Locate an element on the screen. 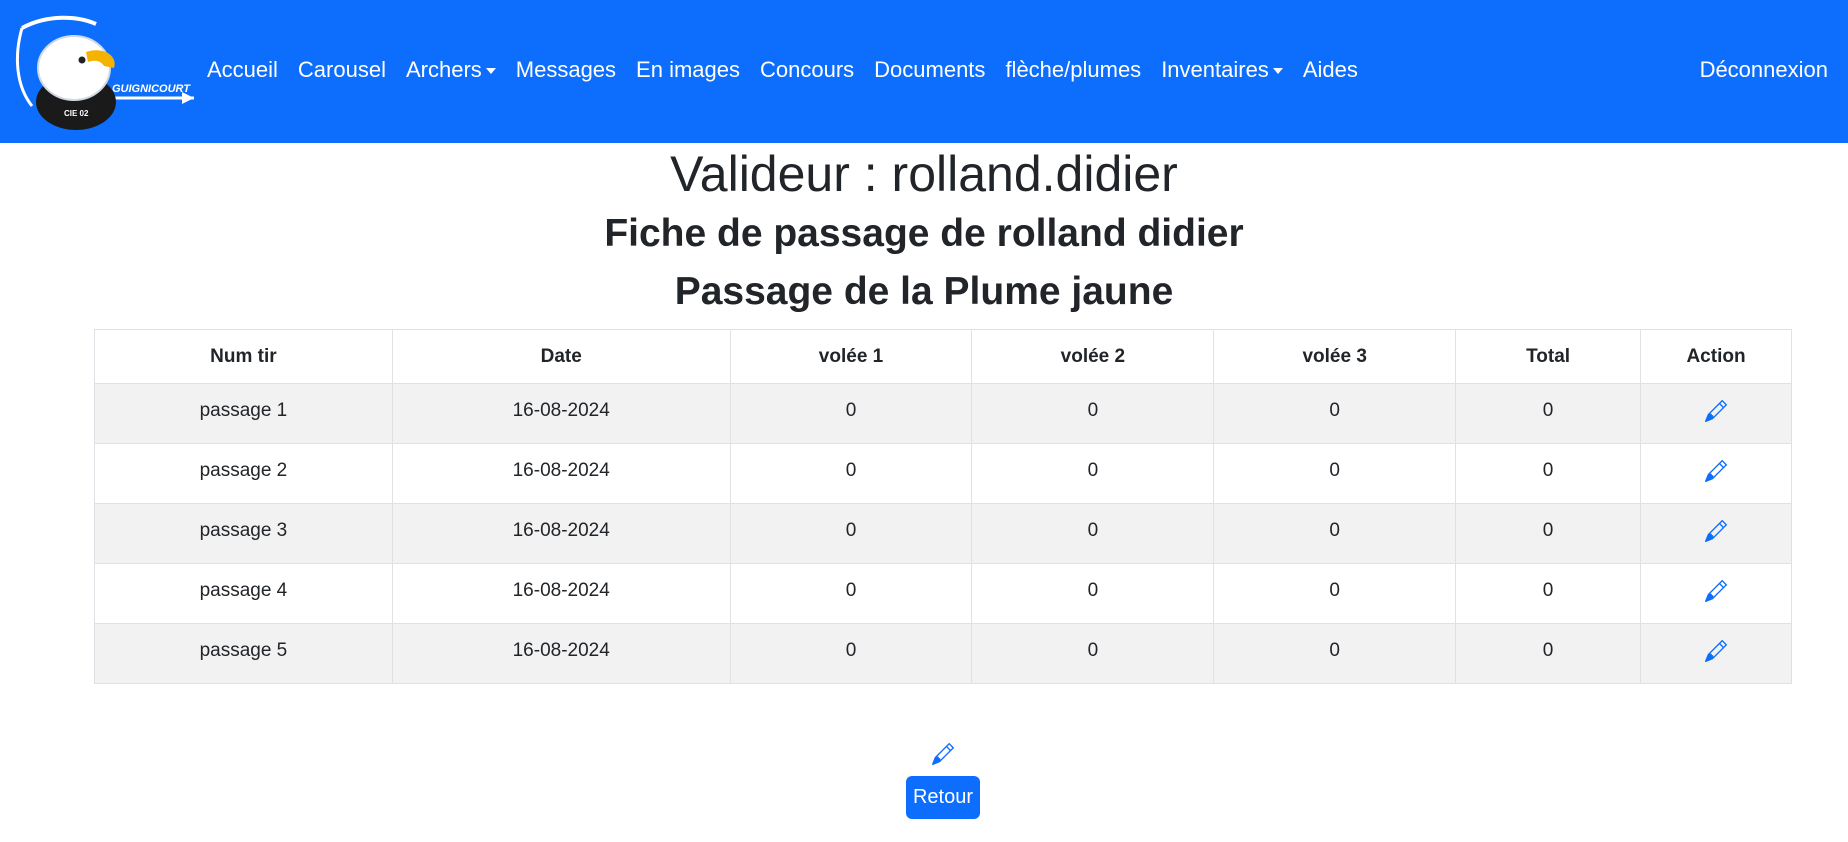 This screenshot has height=842, width=1848. nav-item-6: Documents is located at coordinates (929, 70).